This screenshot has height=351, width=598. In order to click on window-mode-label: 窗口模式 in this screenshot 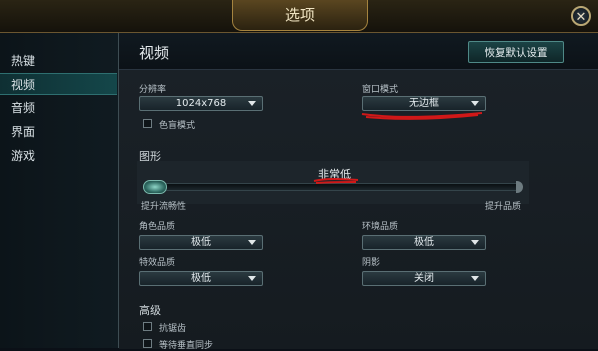, I will do `click(380, 90)`.